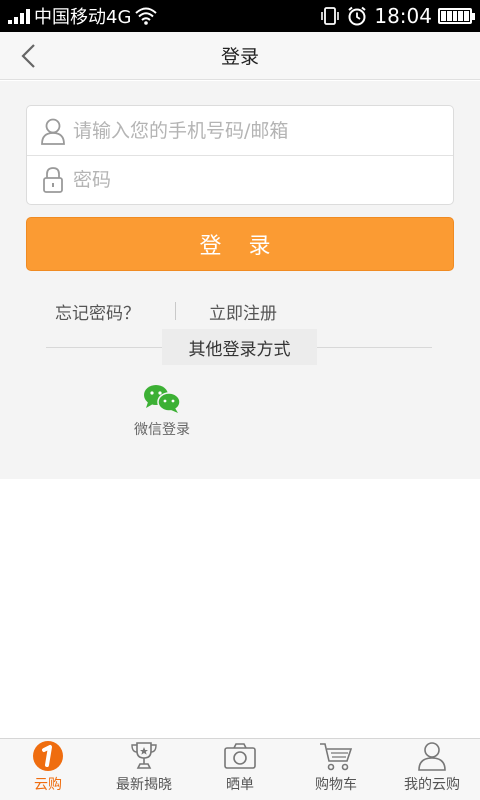  What do you see at coordinates (336, 756) in the screenshot?
I see `cart-icon` at bounding box center [336, 756].